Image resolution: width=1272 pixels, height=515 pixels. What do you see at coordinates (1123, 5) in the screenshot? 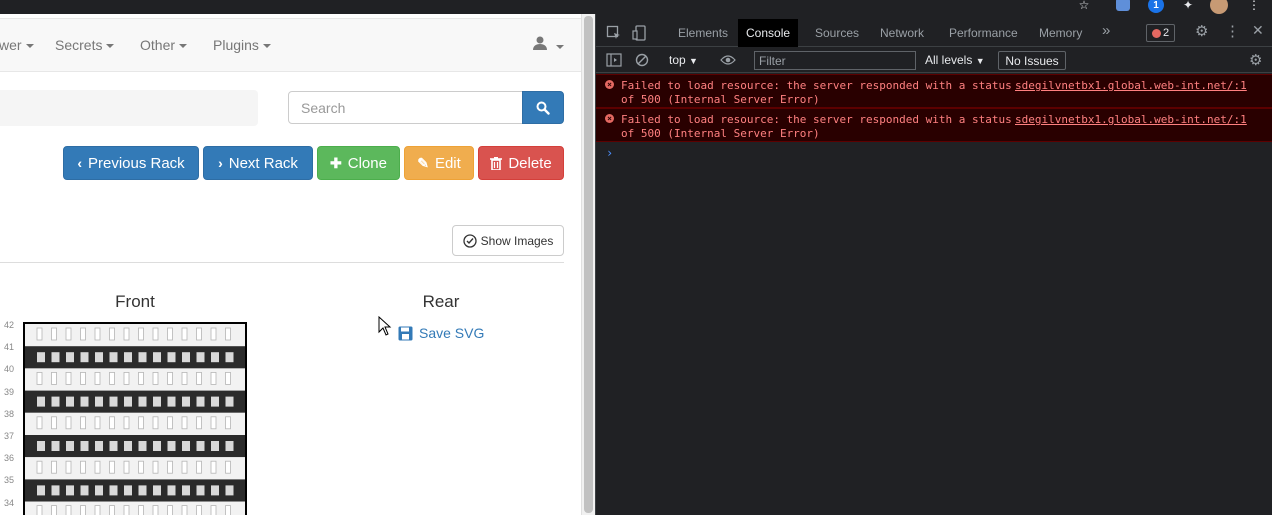
I see `pocket-extension-icon` at bounding box center [1123, 5].